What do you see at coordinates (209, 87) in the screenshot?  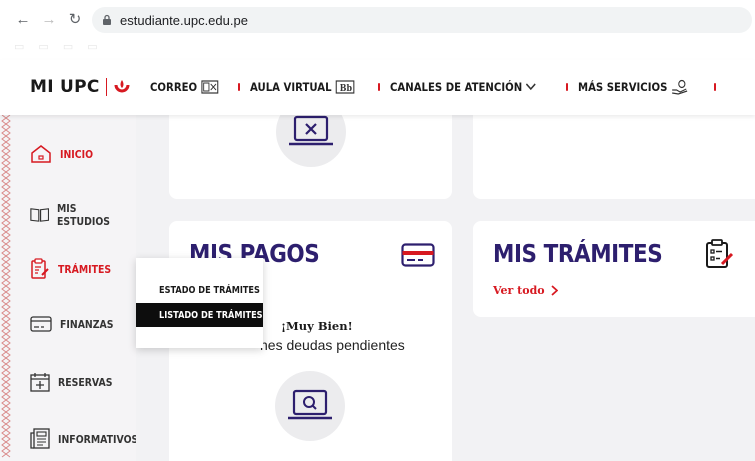 I see `mail-icon` at bounding box center [209, 87].